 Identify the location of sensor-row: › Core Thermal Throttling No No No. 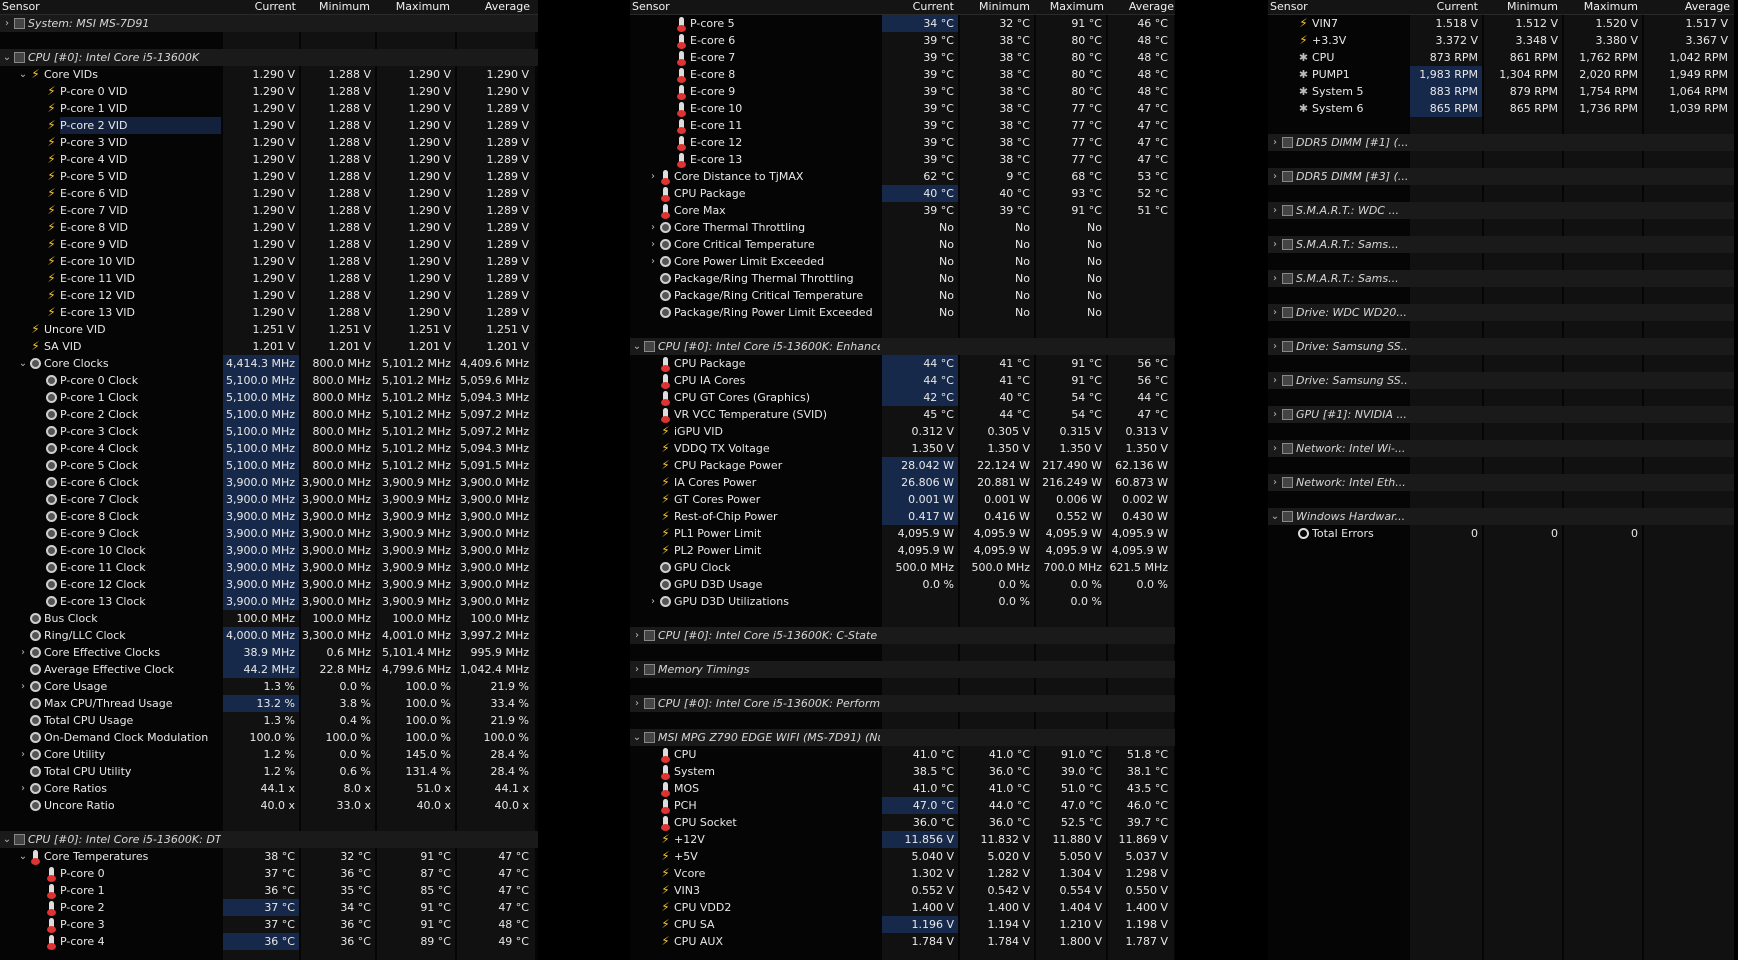
(902, 227).